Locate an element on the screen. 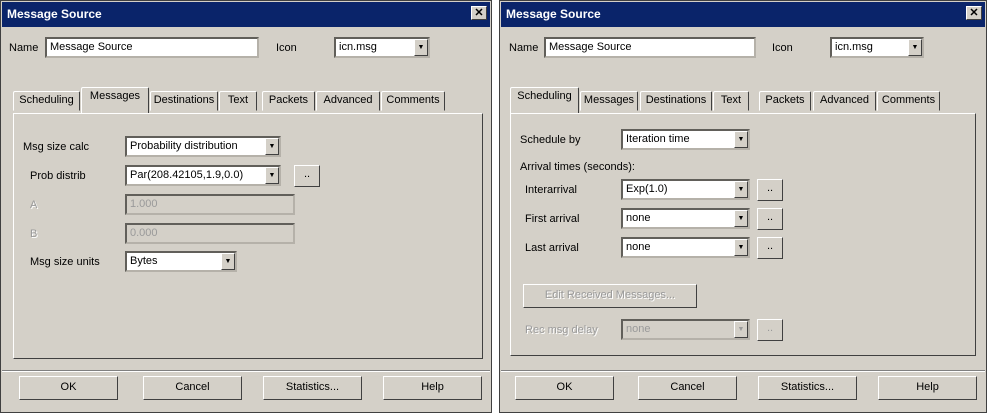 This screenshot has height=413, width=987. rec-msg-delay-label: Rec msg delay is located at coordinates (561, 330).